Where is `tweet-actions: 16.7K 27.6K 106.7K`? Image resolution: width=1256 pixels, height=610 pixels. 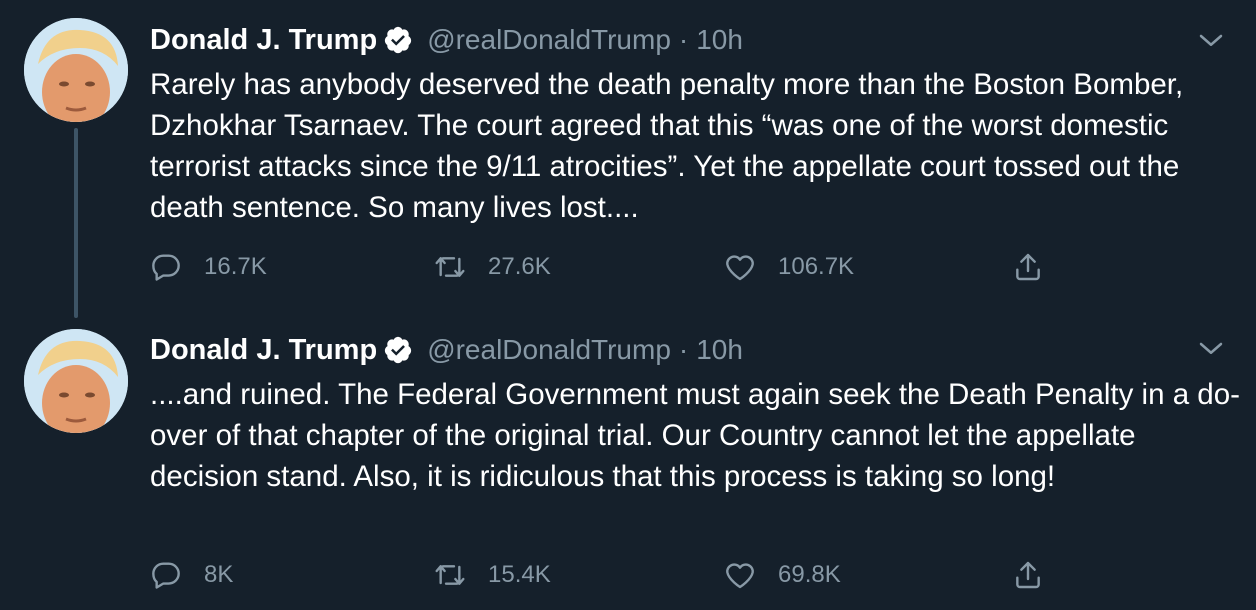 tweet-actions: 16.7K 27.6K 106.7K is located at coordinates (610, 267).